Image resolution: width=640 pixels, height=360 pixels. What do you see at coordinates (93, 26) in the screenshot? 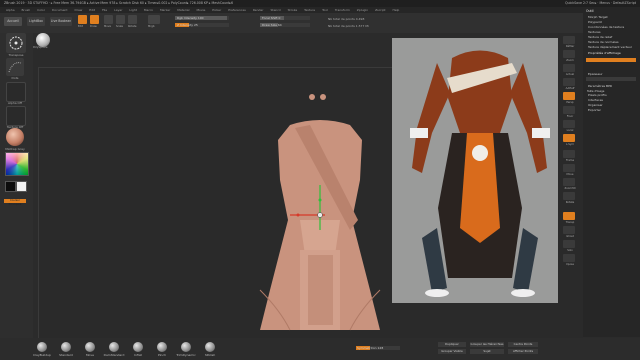
I see `mode-label-draw: Draw` at bounding box center [93, 26].